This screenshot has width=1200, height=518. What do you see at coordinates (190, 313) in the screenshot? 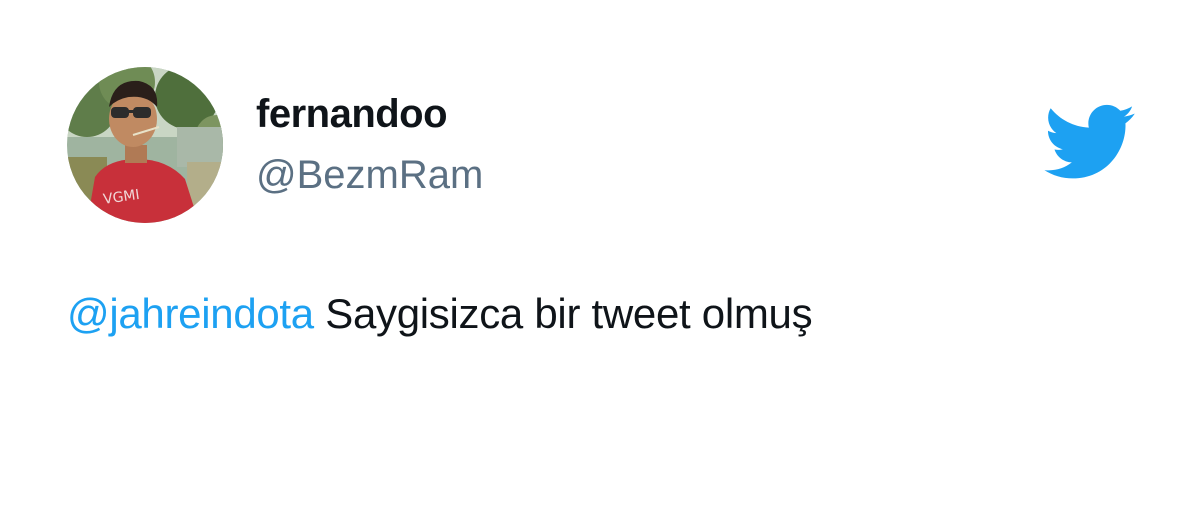
I see `mention-link: @jahreindota` at bounding box center [190, 313].